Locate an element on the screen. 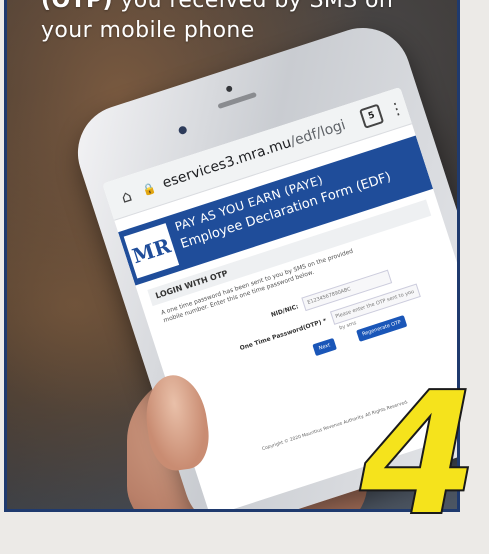 This screenshot has height=554, width=489. front-camera is located at coordinates (182, 130).